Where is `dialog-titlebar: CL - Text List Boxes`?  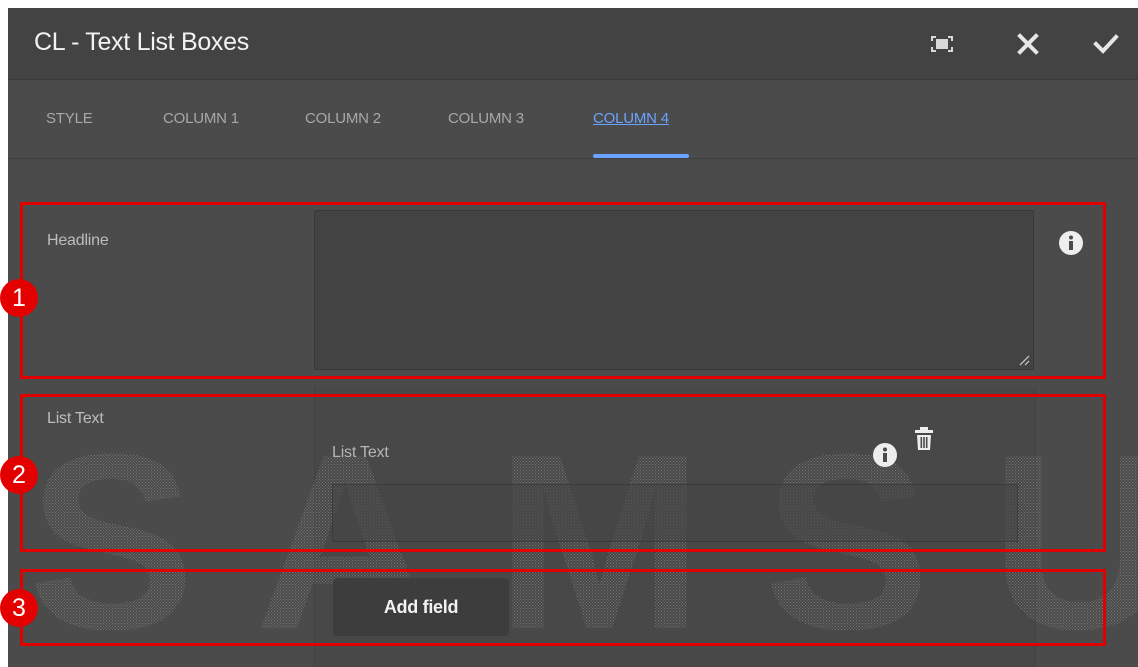 dialog-titlebar: CL - Text List Boxes is located at coordinates (573, 44).